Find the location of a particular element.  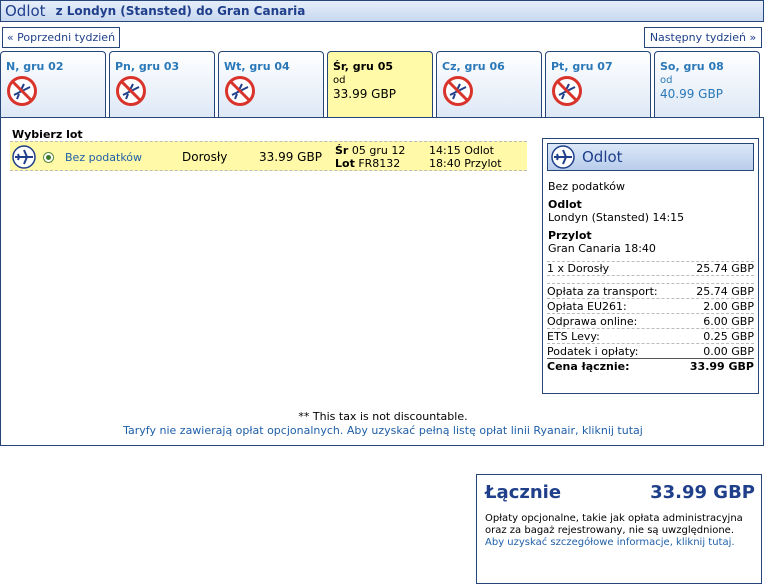

flight-price: 33.99 GBP is located at coordinates (290, 157).